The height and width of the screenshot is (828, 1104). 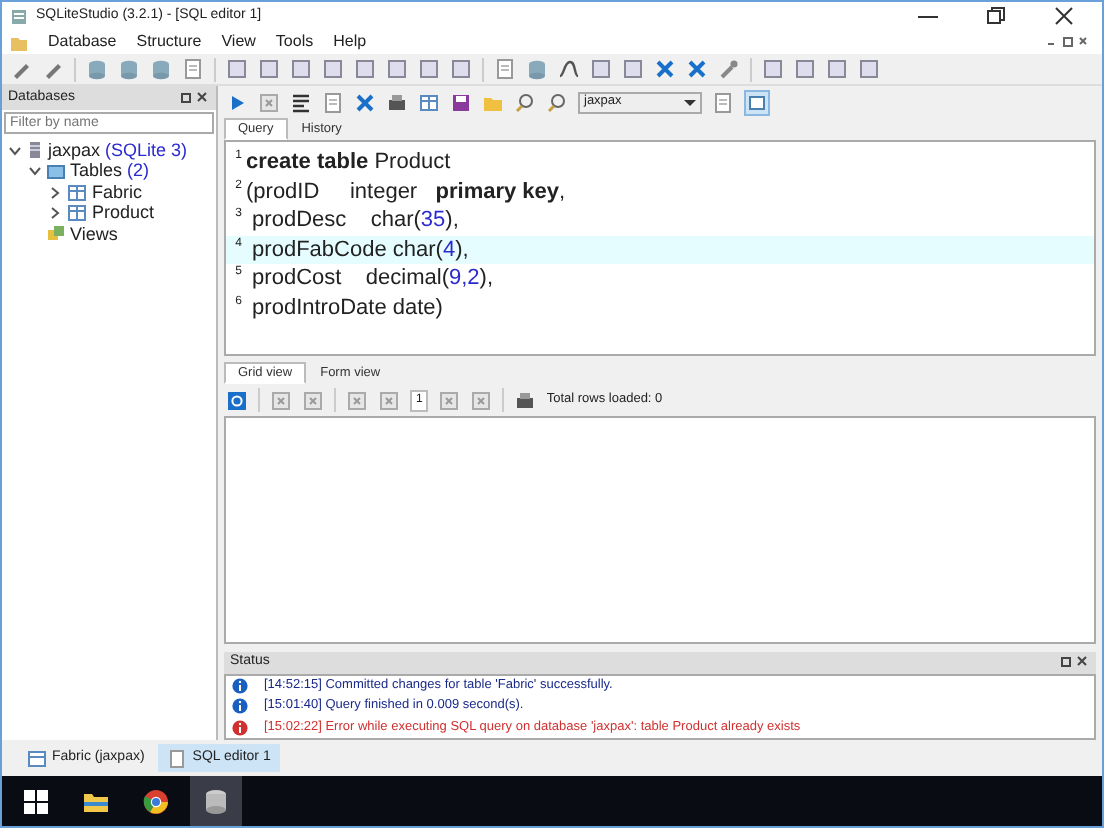 I want to click on tree-item: Product, so click(x=123, y=213).